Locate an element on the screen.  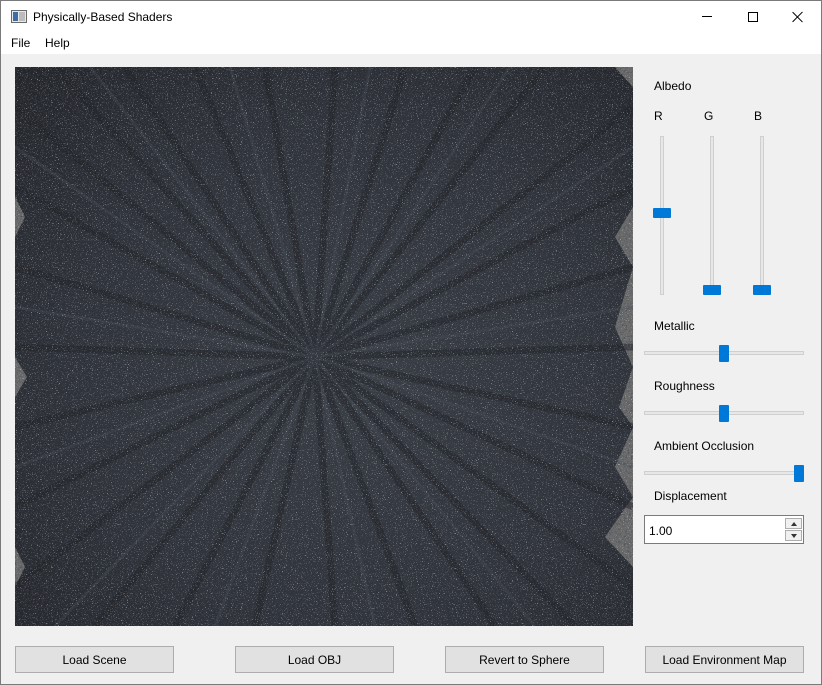
close-button is located at coordinates (797, 16).